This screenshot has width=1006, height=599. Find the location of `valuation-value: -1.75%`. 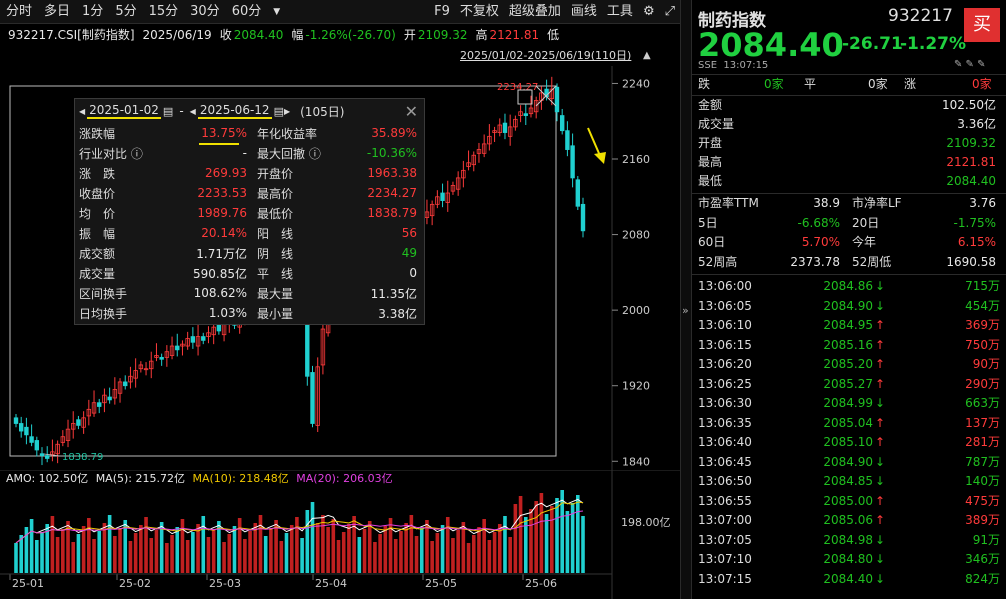

valuation-value: -1.75% is located at coordinates (974, 222).